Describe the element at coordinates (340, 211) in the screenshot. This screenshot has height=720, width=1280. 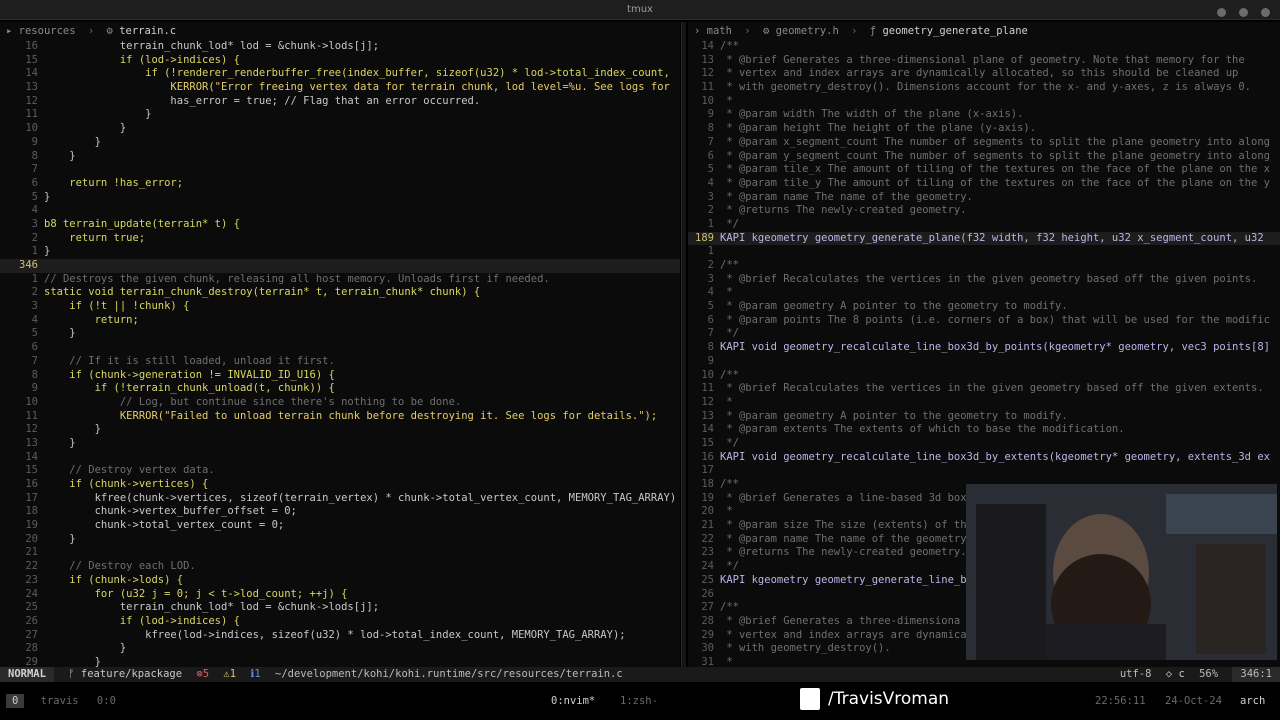
I see `code-line: 4` at that location.